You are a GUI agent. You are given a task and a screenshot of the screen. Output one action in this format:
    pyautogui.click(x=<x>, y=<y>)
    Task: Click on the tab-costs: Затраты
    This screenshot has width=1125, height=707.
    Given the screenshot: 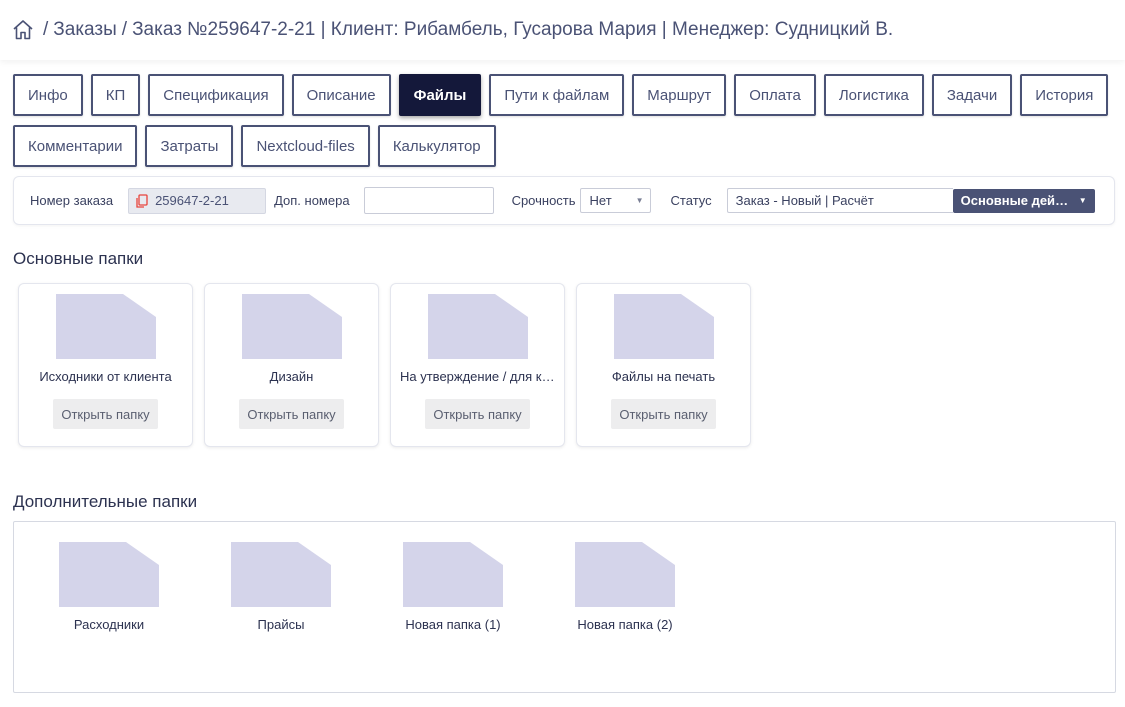 What is the action you would take?
    pyautogui.click(x=189, y=146)
    